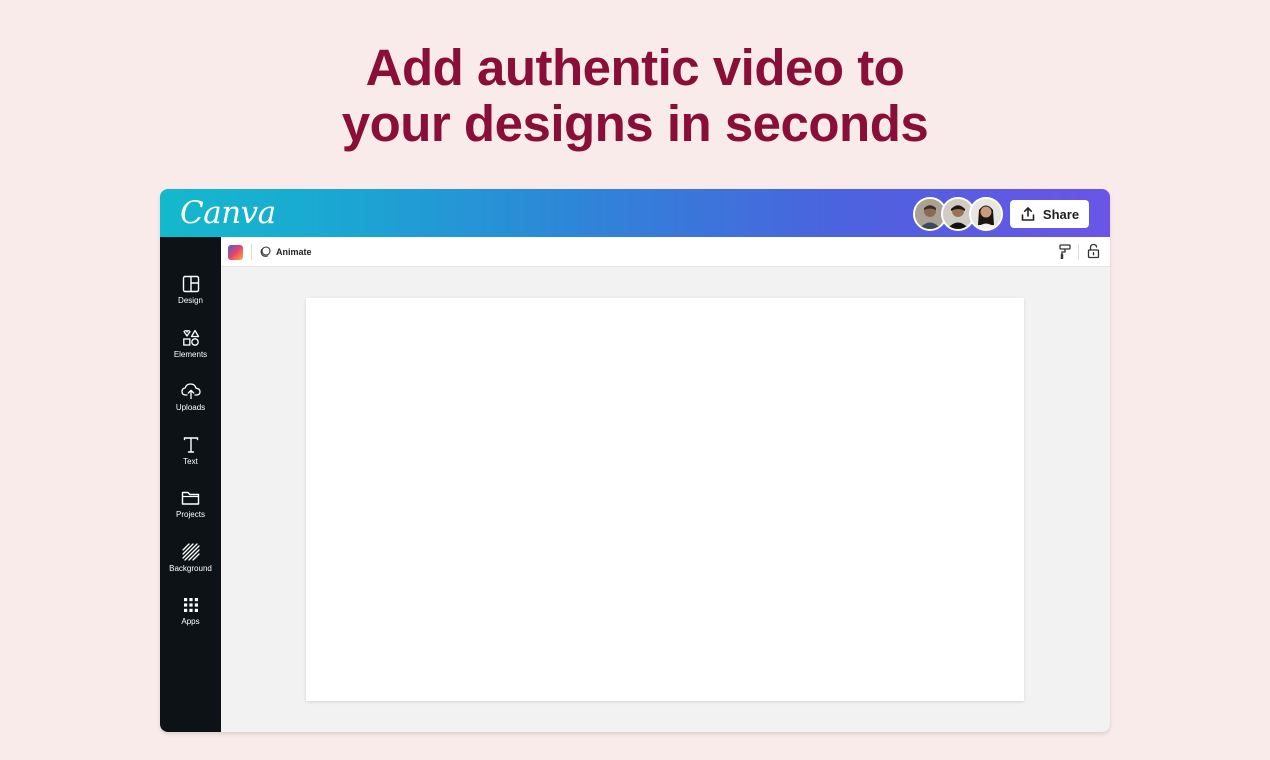 Image resolution: width=1270 pixels, height=760 pixels. Describe the element at coordinates (228, 213) in the screenshot. I see `canva-logo: Canva` at that location.